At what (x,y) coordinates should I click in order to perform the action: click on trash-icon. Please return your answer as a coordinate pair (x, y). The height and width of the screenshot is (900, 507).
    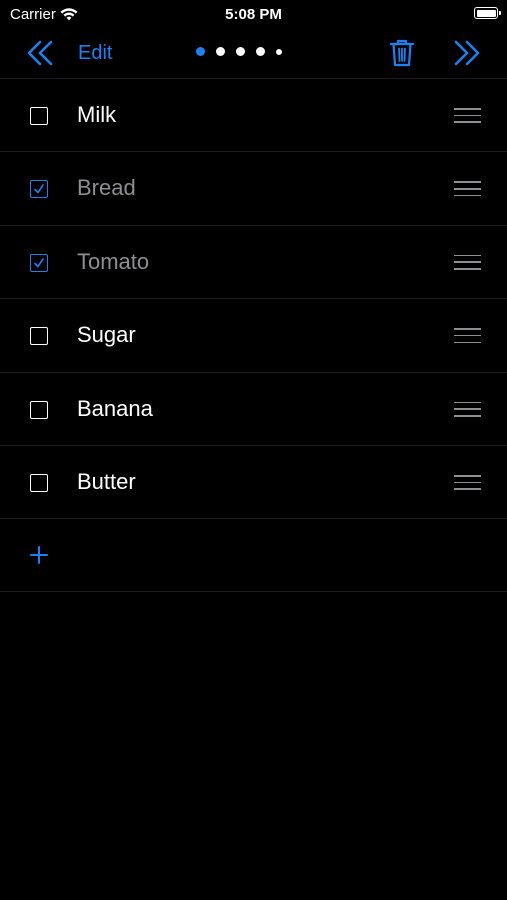
    Looking at the image, I should click on (402, 53).